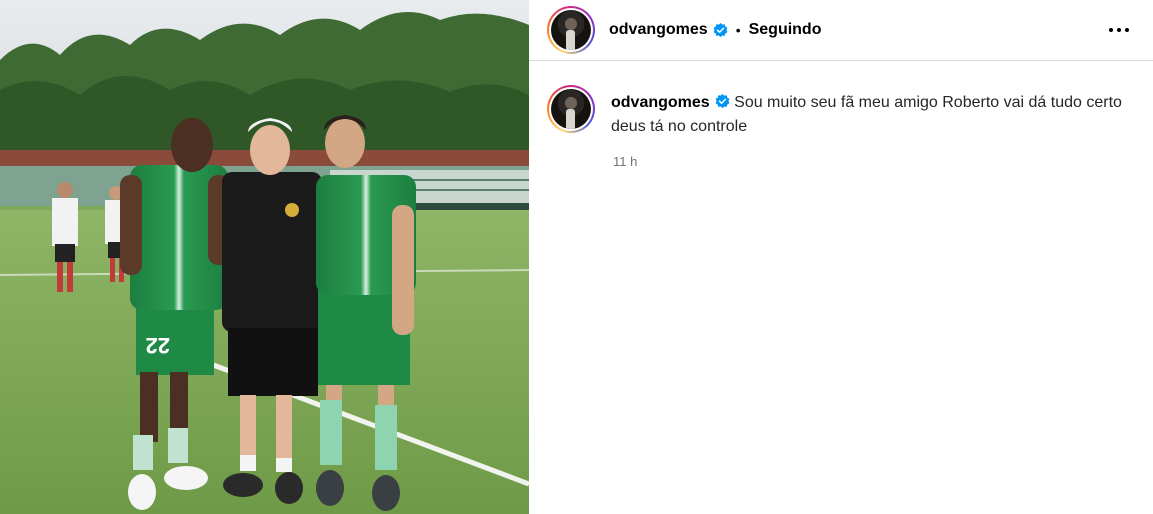 The width and height of the screenshot is (1153, 514). What do you see at coordinates (841, 30) in the screenshot?
I see `post-header: odvangomes • Seguindo` at bounding box center [841, 30].